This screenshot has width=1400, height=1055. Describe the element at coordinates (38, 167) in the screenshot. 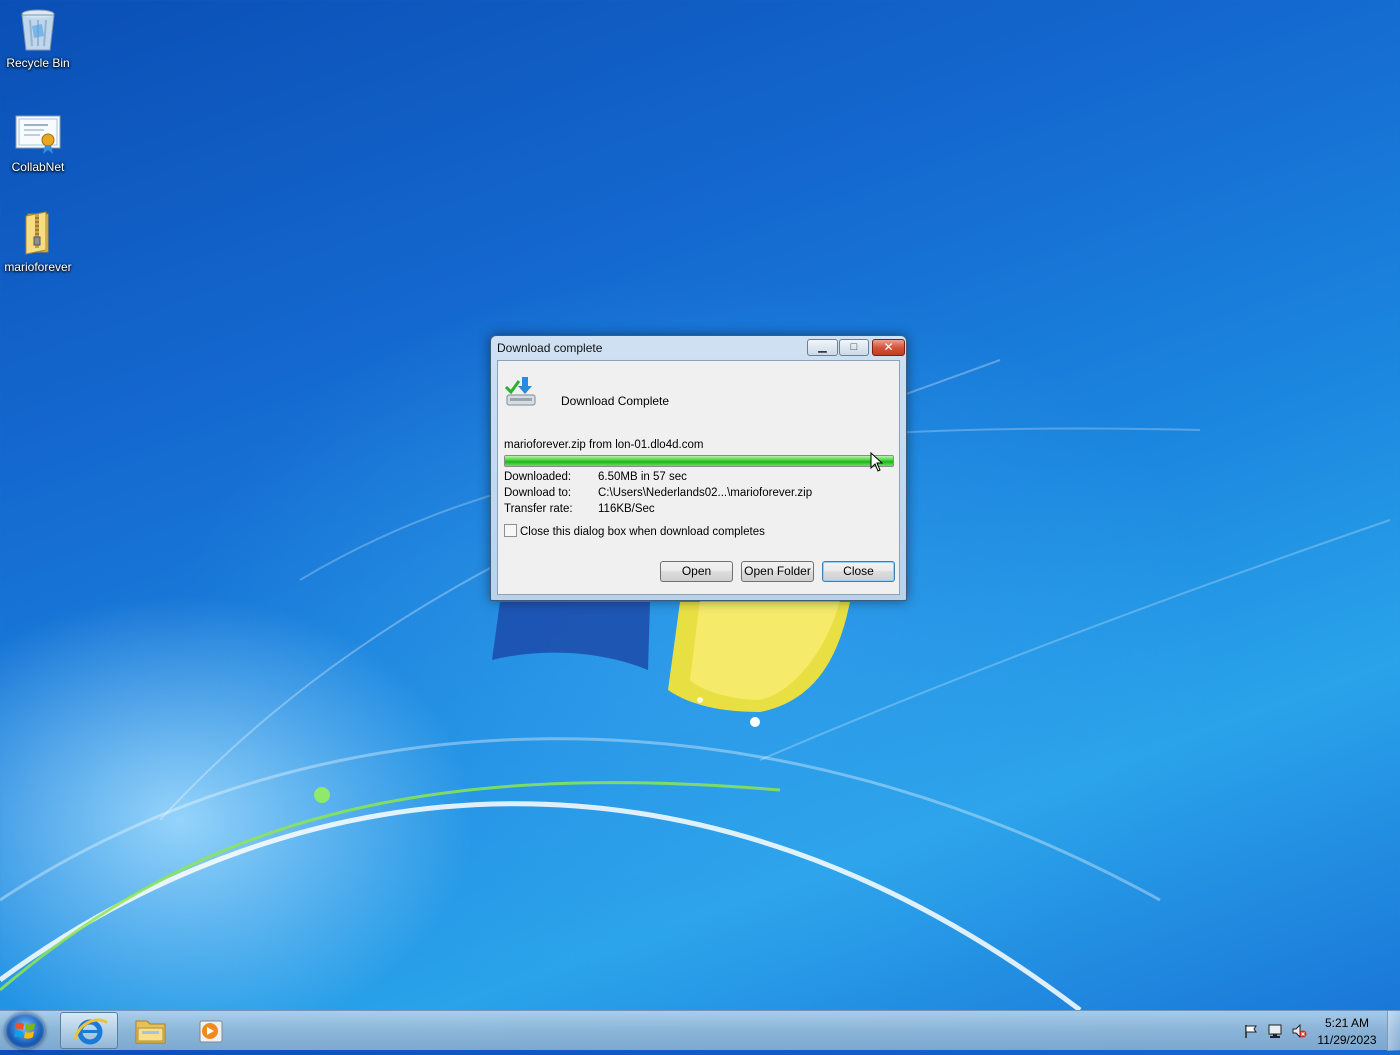

I see `desktop-icon-label: CollabNet` at that location.